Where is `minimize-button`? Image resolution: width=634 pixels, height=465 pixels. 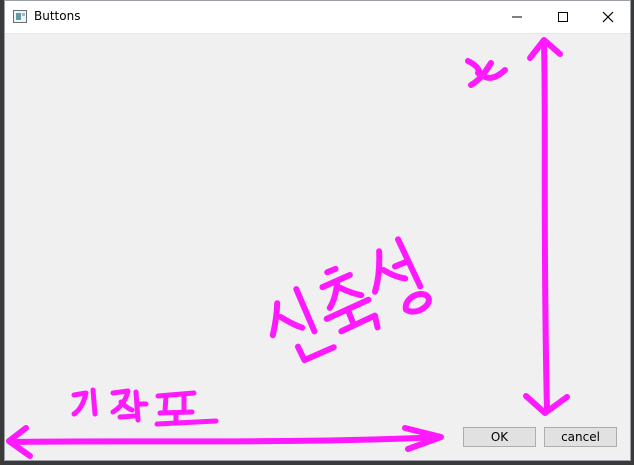 minimize-button is located at coordinates (517, 17).